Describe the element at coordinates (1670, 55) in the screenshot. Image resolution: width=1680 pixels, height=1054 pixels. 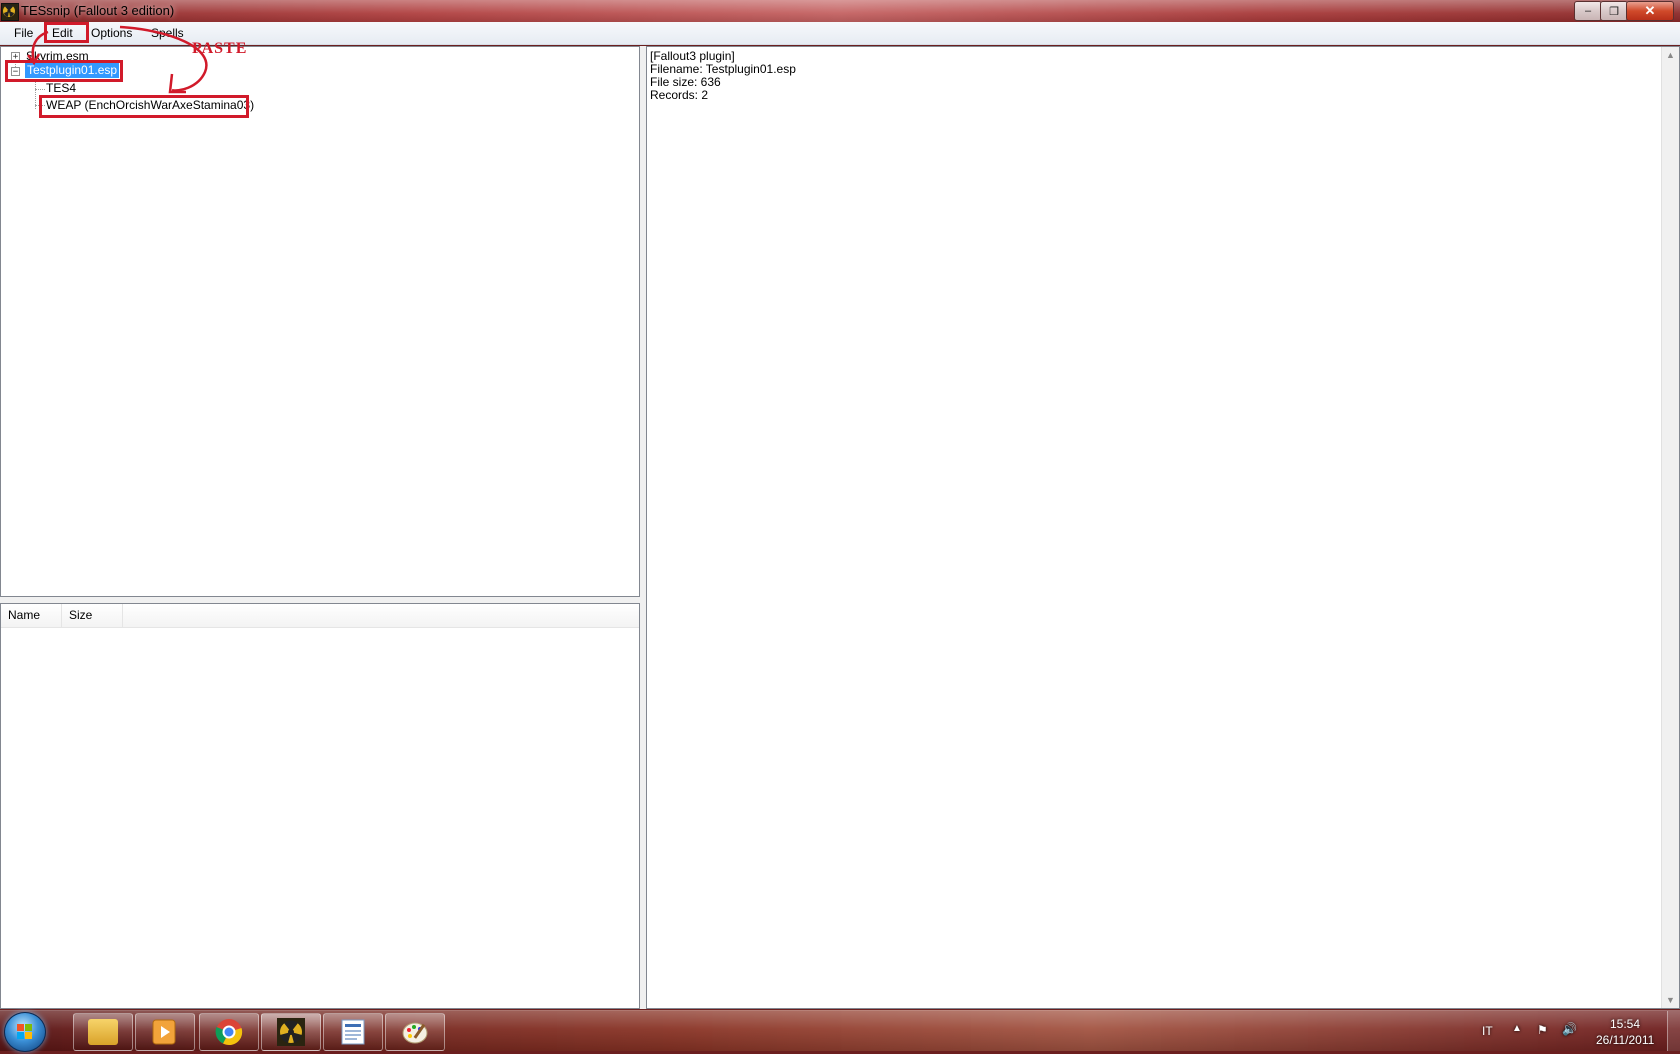
I see `scroll-up-icon: ▲` at that location.